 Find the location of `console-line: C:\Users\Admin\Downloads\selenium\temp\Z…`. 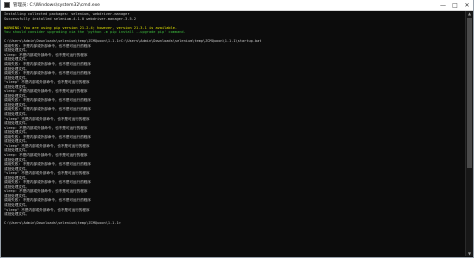

console-line: C:\Users\Admin\Downloads\selenium\temp\Z… is located at coordinates (62, 223).